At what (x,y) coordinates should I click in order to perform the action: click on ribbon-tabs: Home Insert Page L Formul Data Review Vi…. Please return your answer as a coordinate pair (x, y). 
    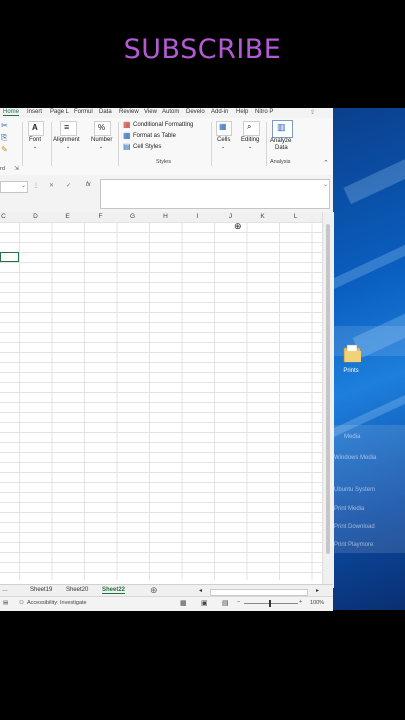
    Looking at the image, I should click on (166, 113).